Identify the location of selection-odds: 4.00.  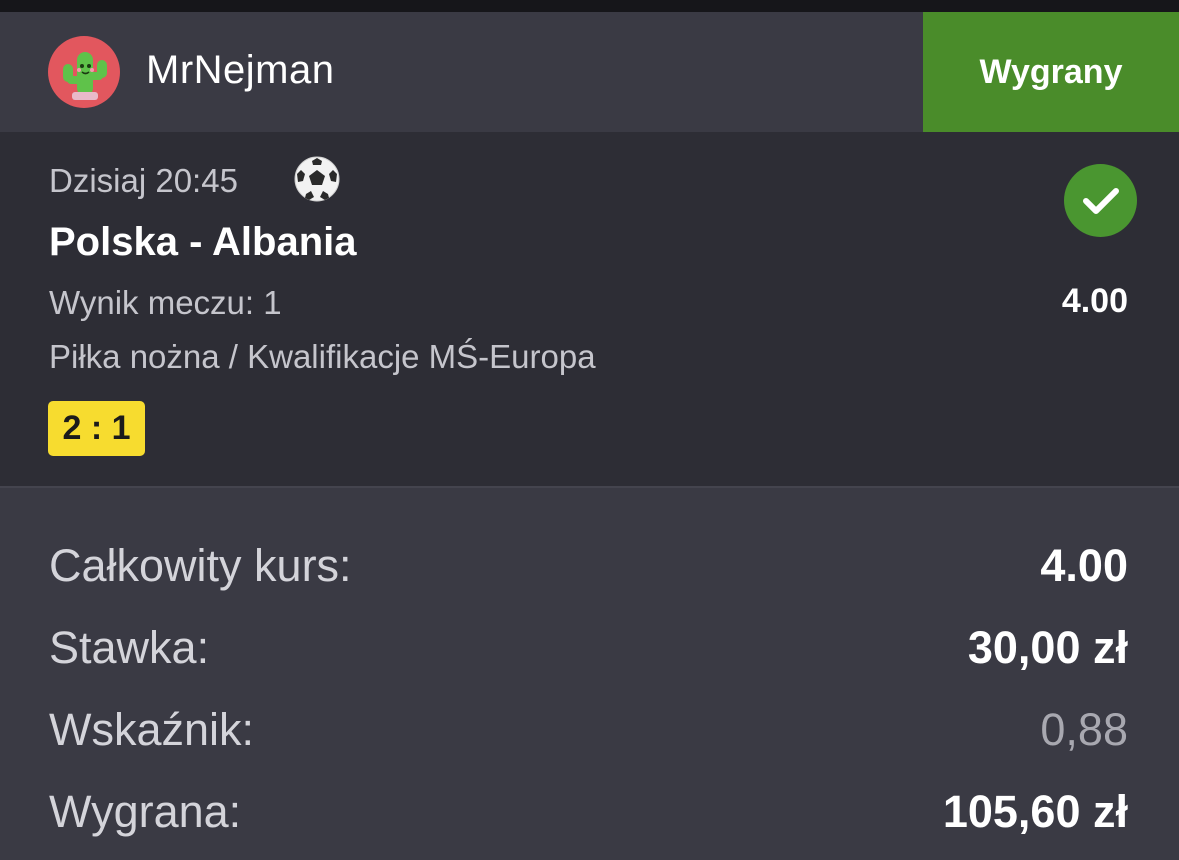
(1094, 301).